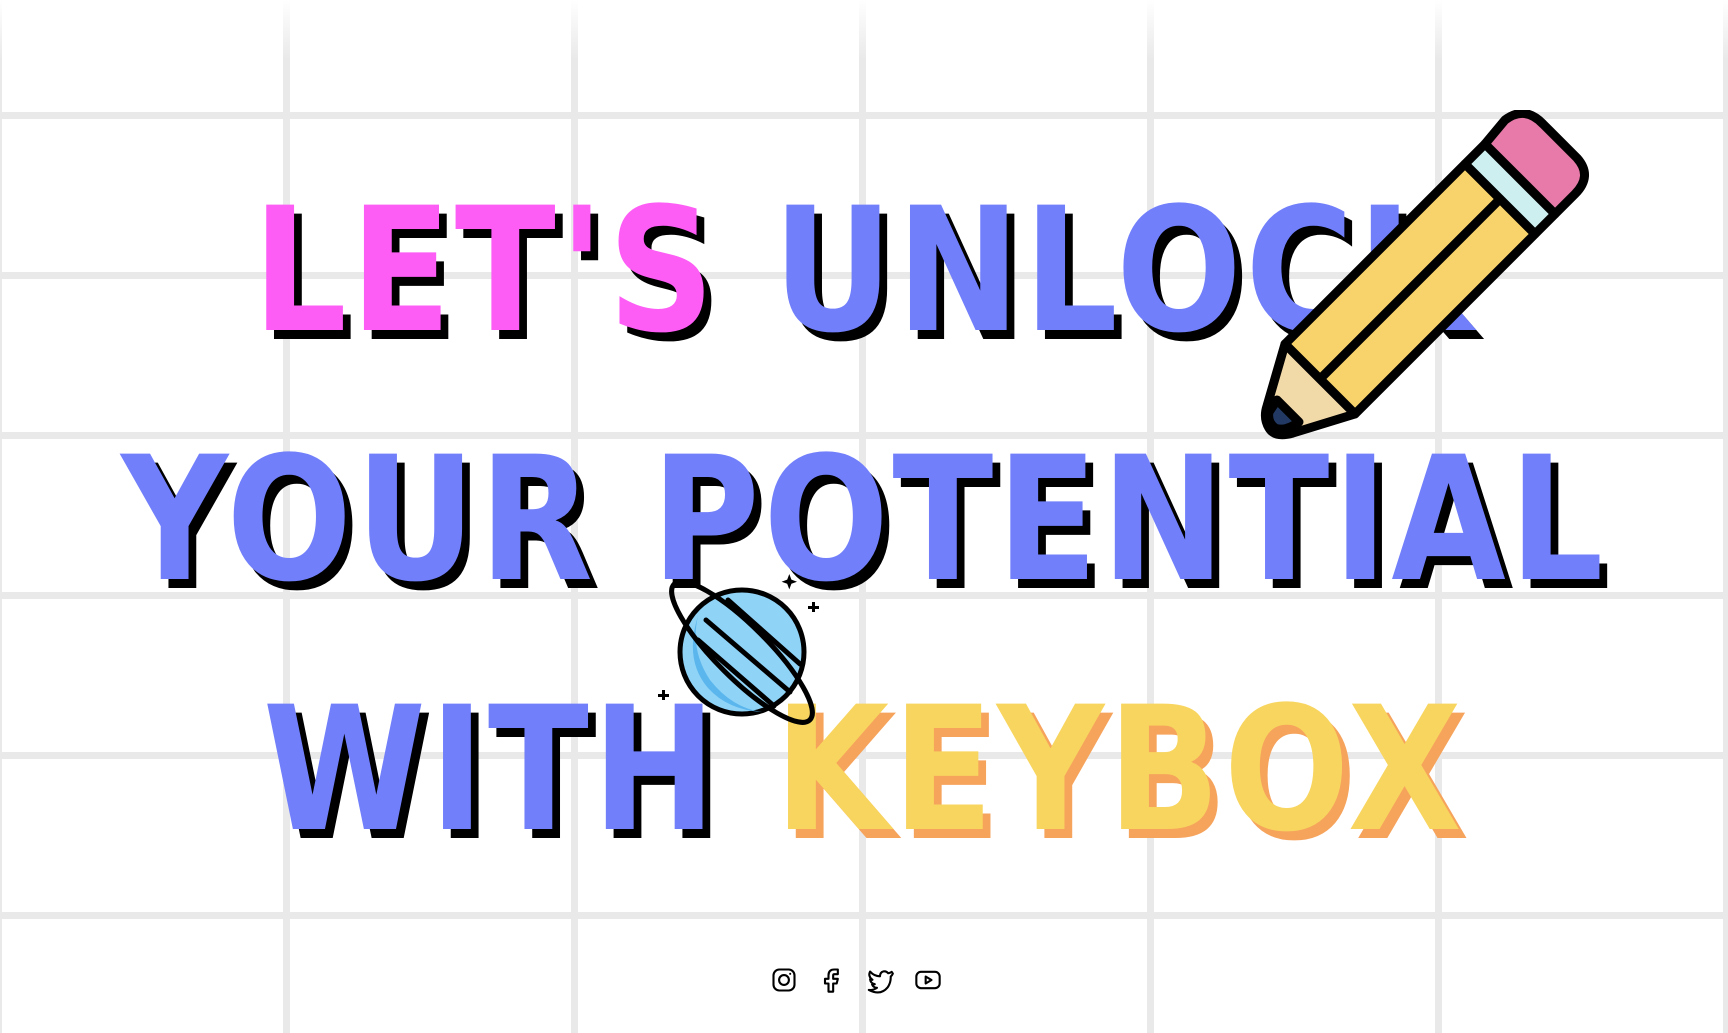 The image size is (1728, 1033). What do you see at coordinates (880, 980) in the screenshot?
I see `twitter-icon` at bounding box center [880, 980].